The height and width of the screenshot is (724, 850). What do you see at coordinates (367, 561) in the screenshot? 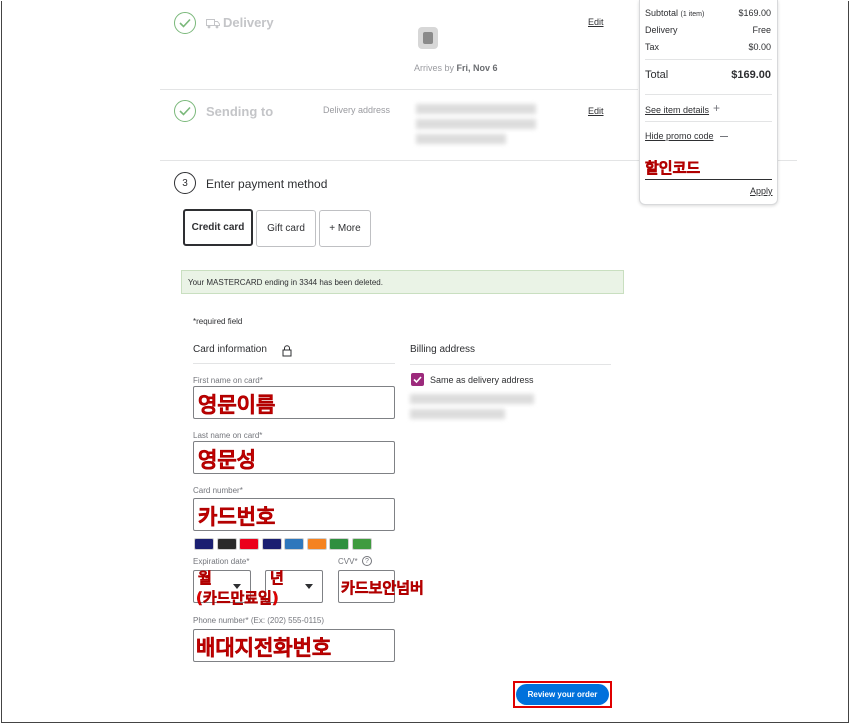
I see `help-icon: ?` at bounding box center [367, 561].